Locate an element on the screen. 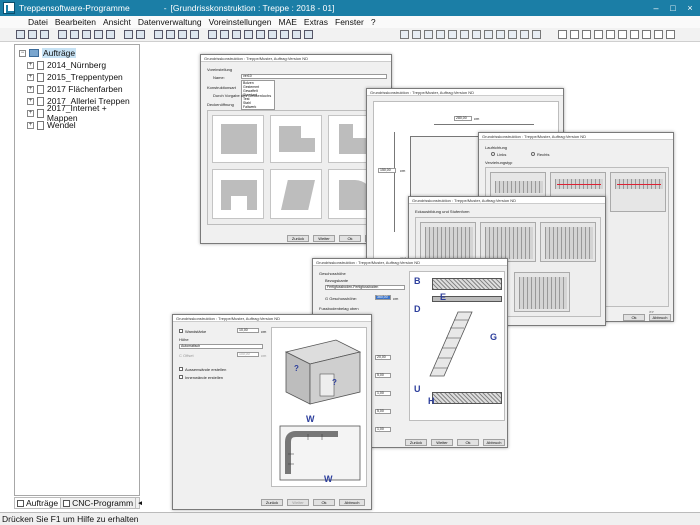  tree-item: + Wendel is located at coordinates (77, 125).